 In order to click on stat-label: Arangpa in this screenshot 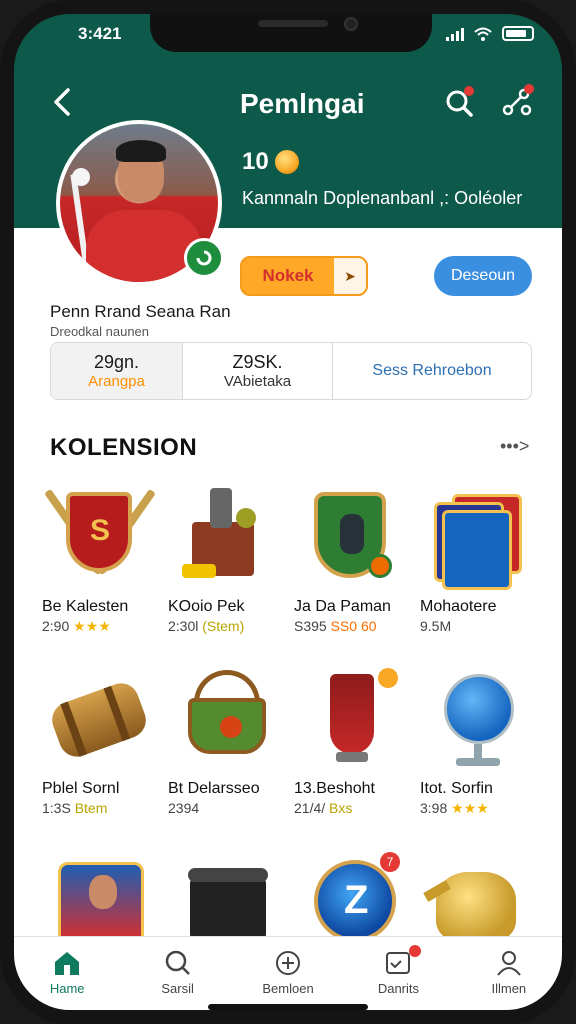, I will do `click(116, 381)`.